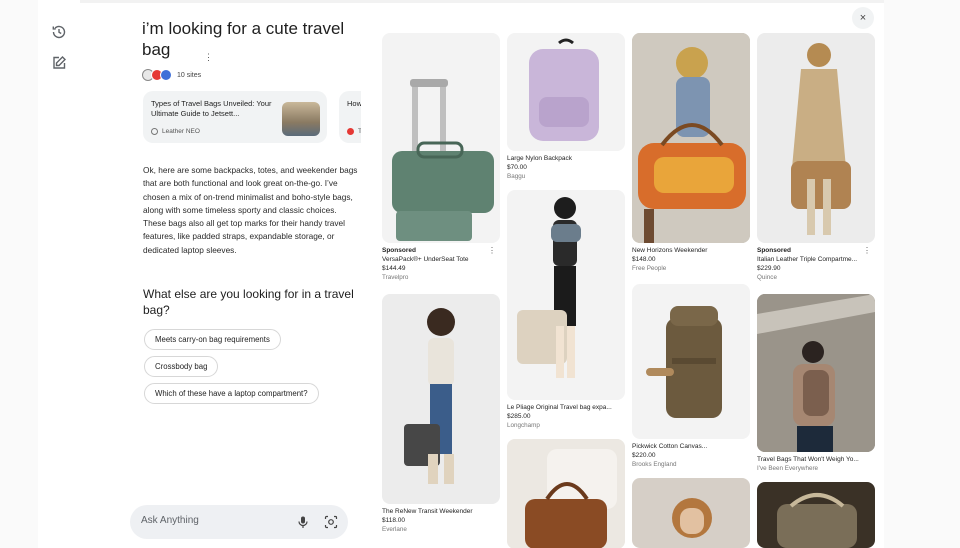 Image resolution: width=960 pixels, height=548 pixels. Describe the element at coordinates (19, 274) in the screenshot. I see `left-margin` at that location.